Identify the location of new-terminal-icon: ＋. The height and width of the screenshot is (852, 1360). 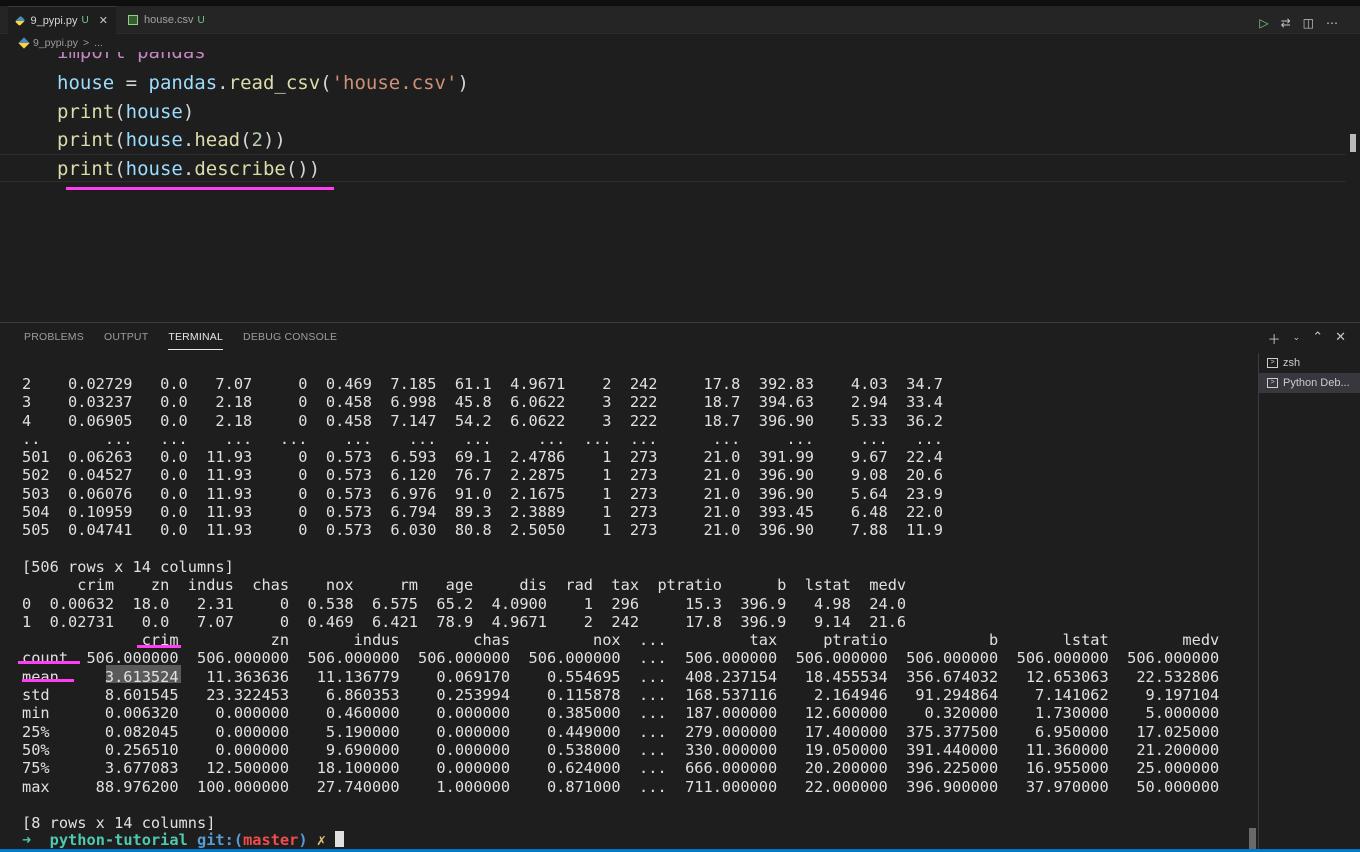
(1274, 338).